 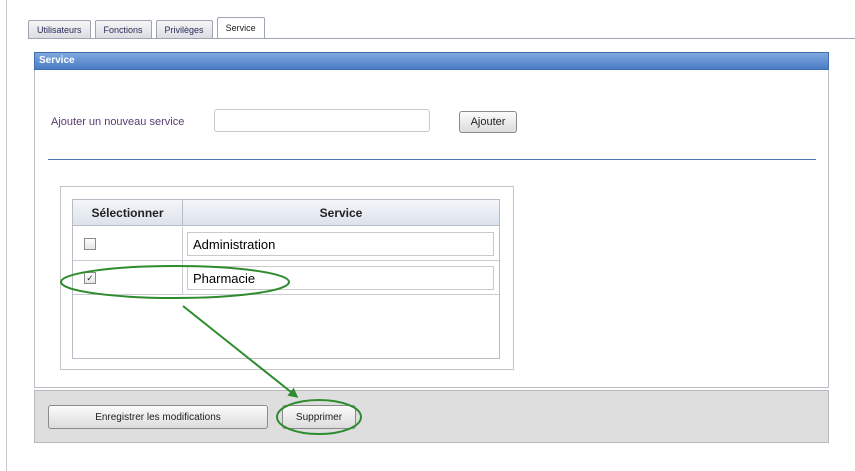 I want to click on tab-utilisateurs: Utilisateurs, so click(x=59, y=29).